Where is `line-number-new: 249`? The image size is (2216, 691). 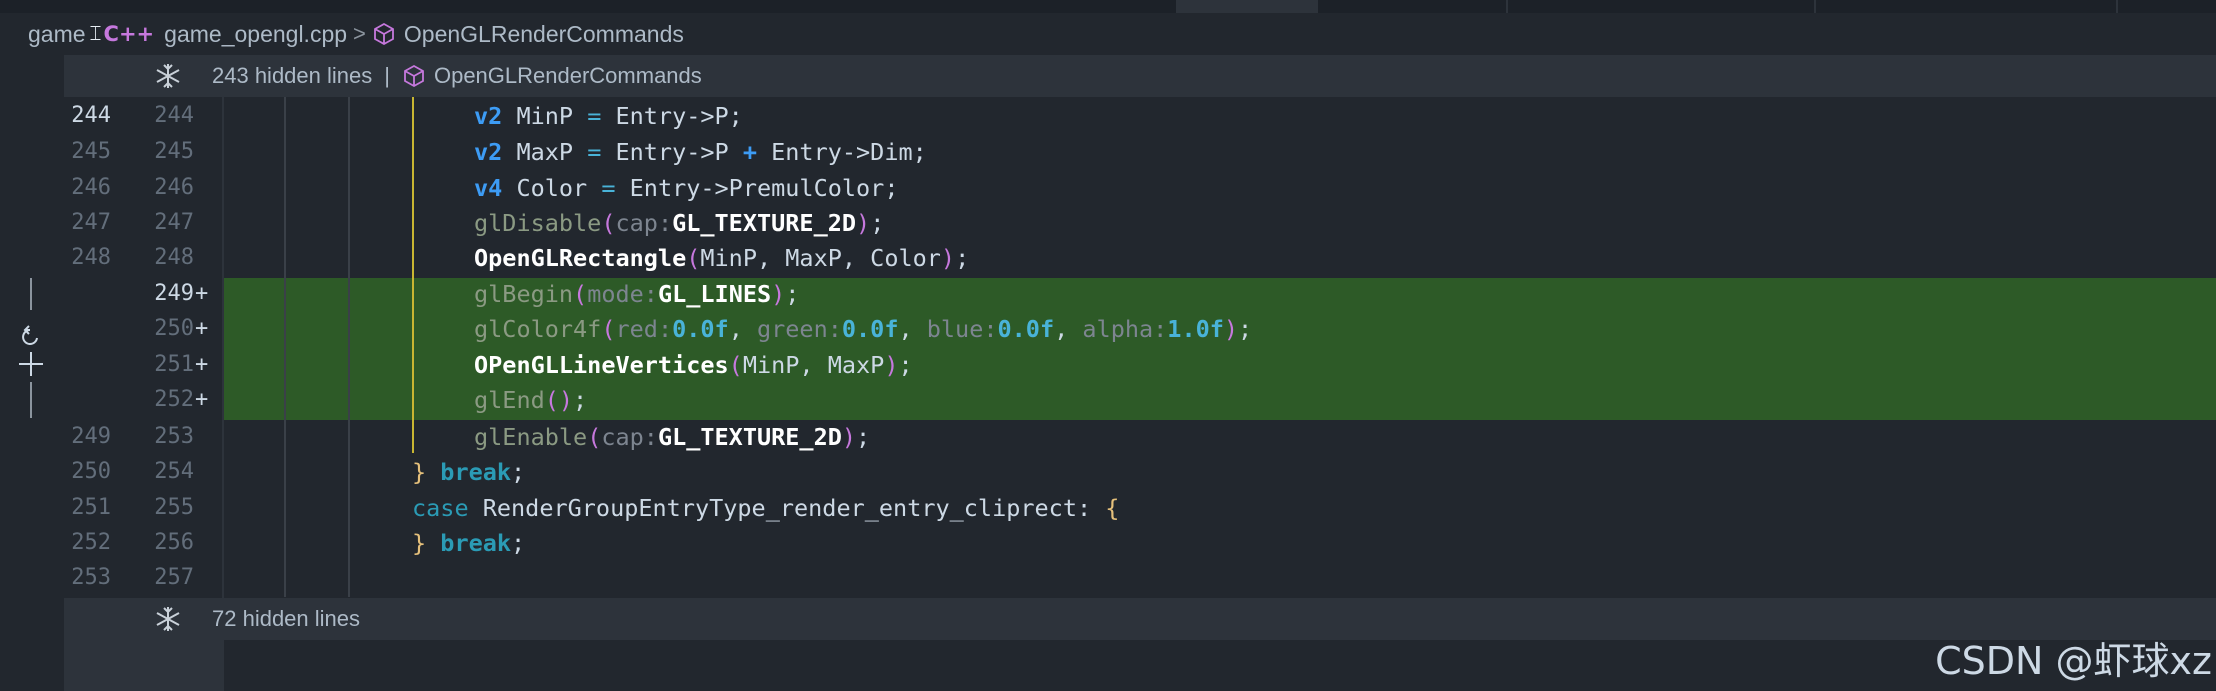
line-number-new: 249 is located at coordinates (174, 293).